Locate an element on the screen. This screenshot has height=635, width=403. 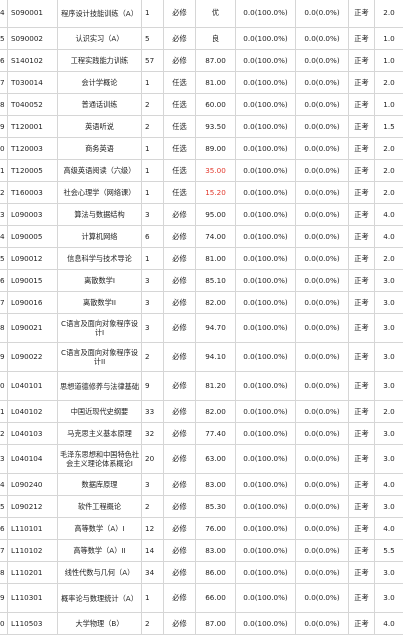
score: 35.00 is located at coordinates (216, 171).